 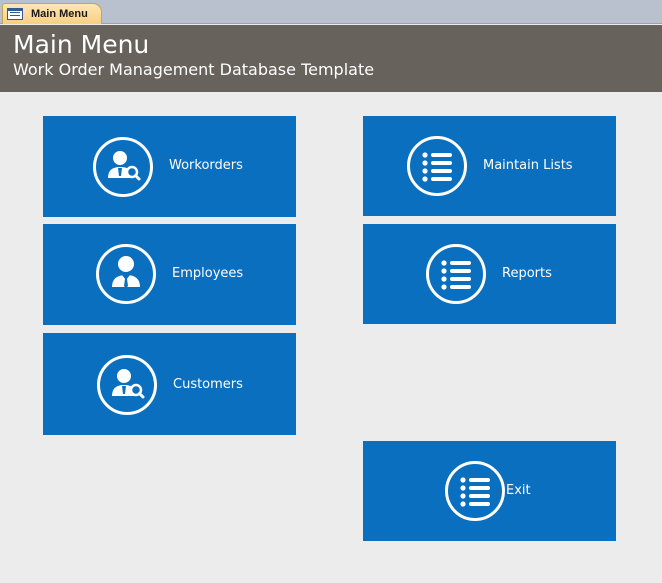 What do you see at coordinates (331, 12) in the screenshot?
I see `document-tab-bar: Main Menu` at bounding box center [331, 12].